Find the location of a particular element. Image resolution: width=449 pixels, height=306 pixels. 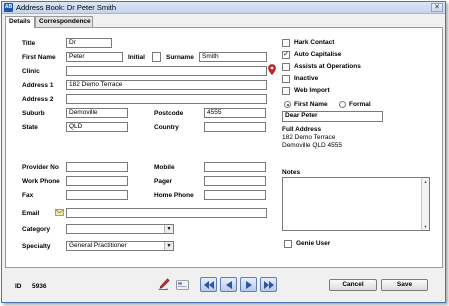

provider-no-field is located at coordinates (97, 167).